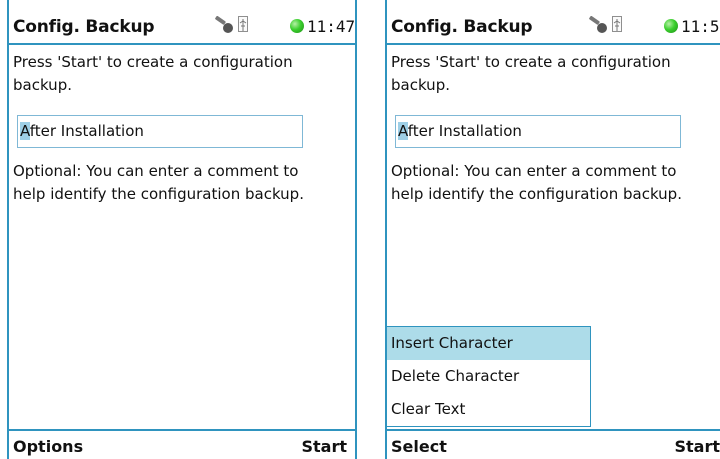 This screenshot has width=720, height=459. What do you see at coordinates (182, 22) in the screenshot?
I see `title-bar: Config. Backup 11:47` at bounding box center [182, 22].